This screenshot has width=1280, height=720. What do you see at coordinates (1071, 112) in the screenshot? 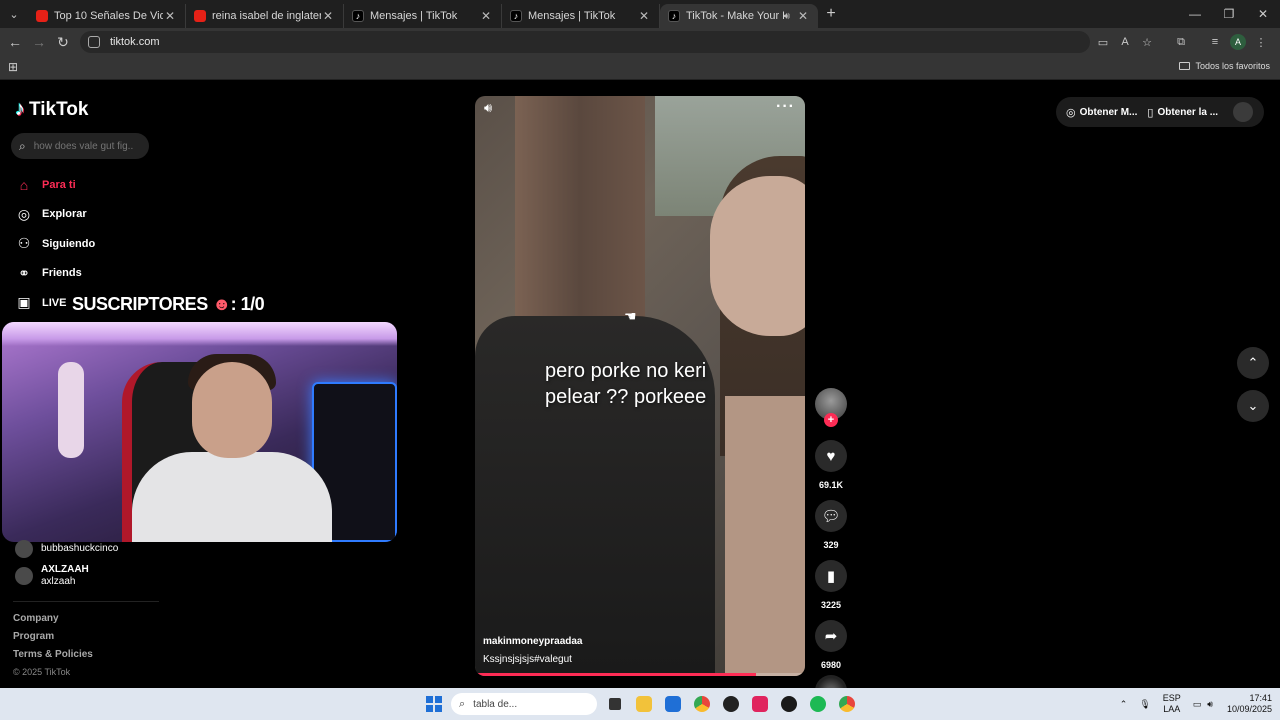
I see `coin-icon: ◎` at bounding box center [1071, 112].